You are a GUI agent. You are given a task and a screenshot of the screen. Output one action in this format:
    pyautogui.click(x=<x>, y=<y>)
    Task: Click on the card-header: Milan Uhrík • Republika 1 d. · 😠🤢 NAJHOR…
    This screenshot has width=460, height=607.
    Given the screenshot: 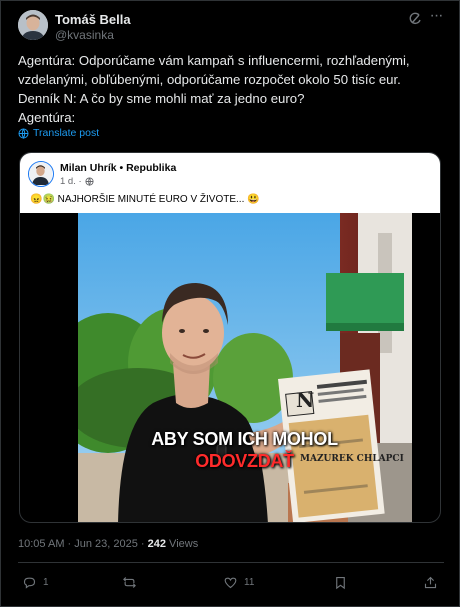 What is the action you would take?
    pyautogui.click(x=230, y=183)
    